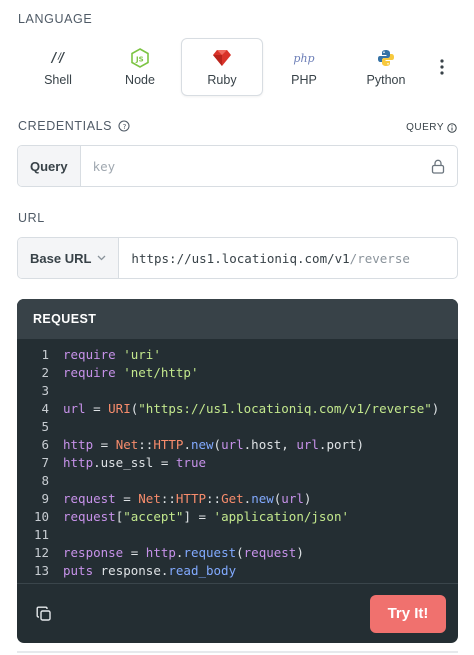 Image resolution: width=474 pixels, height=655 pixels. What do you see at coordinates (65, 126) in the screenshot?
I see `credentials-title: CREDENTIALS` at bounding box center [65, 126].